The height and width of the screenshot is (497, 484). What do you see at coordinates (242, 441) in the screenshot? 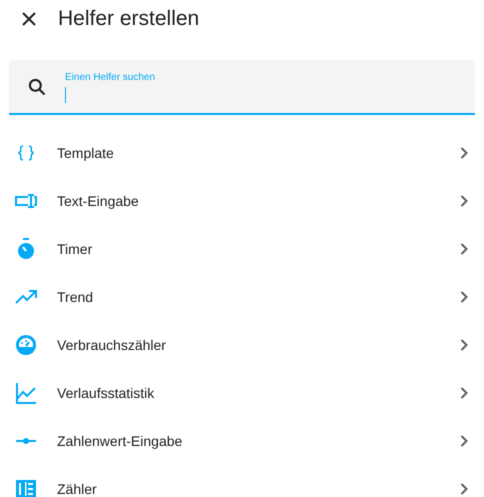
I see `helper-list-item: Zahlenwert-Eingabe` at bounding box center [242, 441].